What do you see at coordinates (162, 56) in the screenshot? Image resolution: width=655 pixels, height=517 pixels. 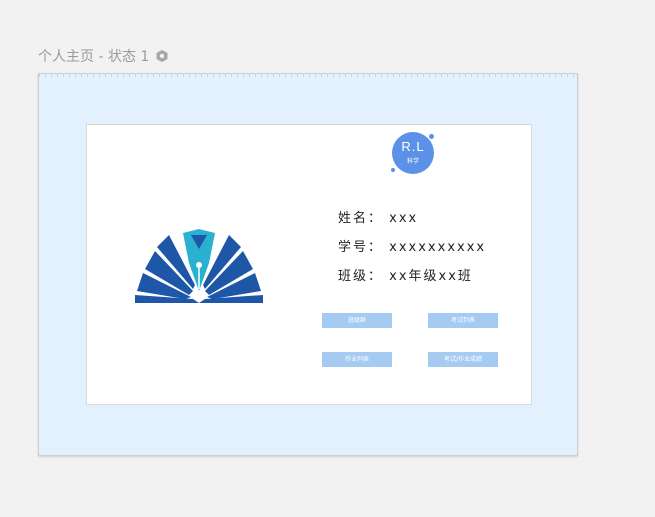 I see `state-icon` at bounding box center [162, 56].